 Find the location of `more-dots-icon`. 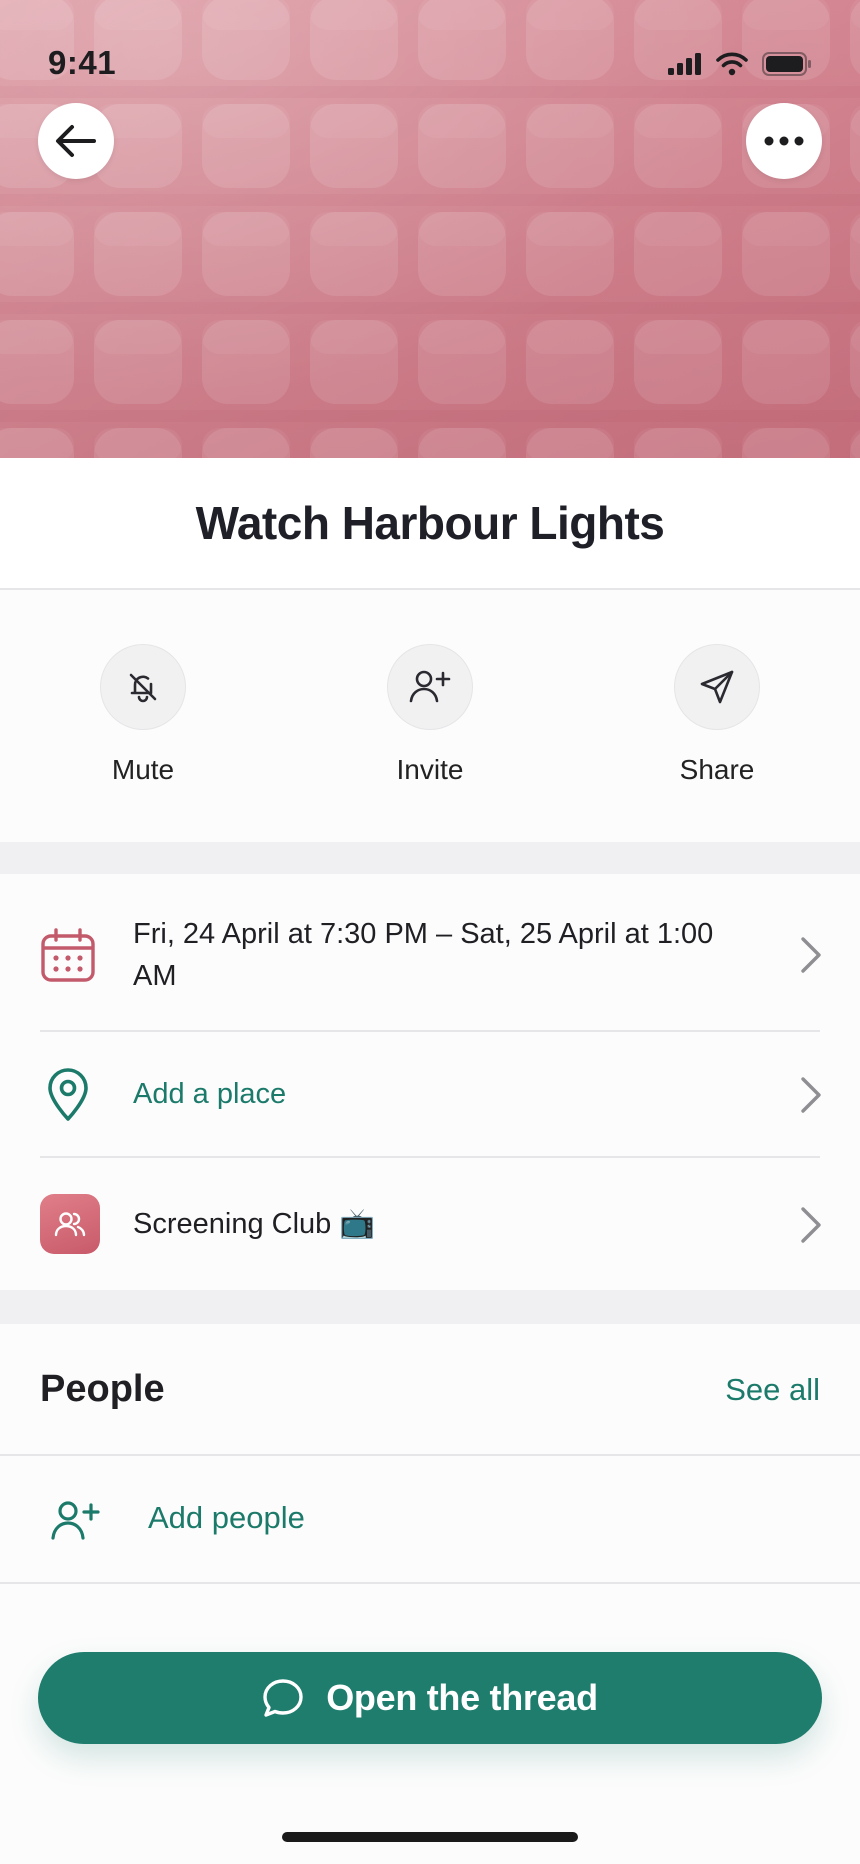

more-dots-icon is located at coordinates (784, 141).